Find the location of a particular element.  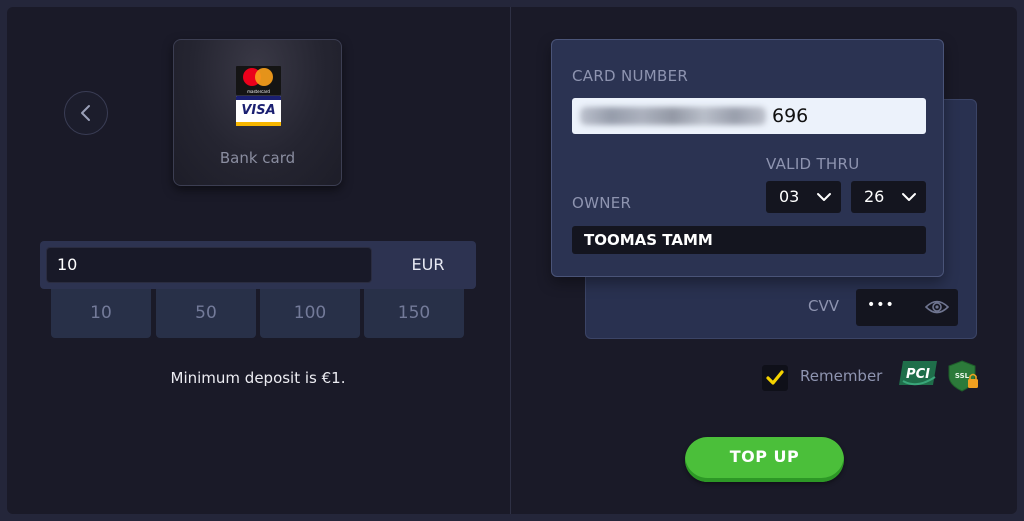

mastercard-logo: mastercard is located at coordinates (258, 80).